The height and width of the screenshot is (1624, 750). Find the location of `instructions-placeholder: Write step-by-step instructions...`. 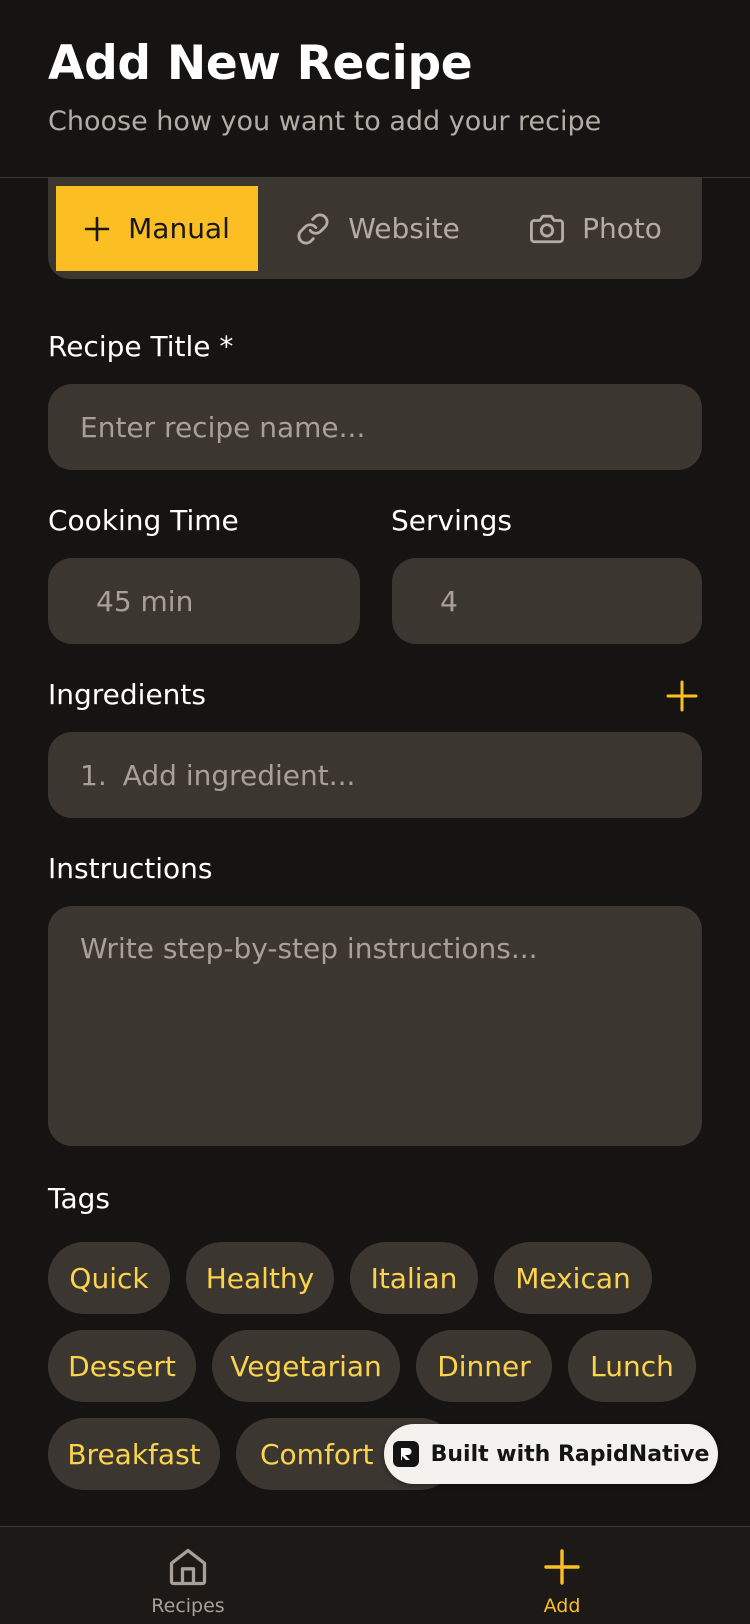

instructions-placeholder: Write step-by-step instructions... is located at coordinates (309, 948).